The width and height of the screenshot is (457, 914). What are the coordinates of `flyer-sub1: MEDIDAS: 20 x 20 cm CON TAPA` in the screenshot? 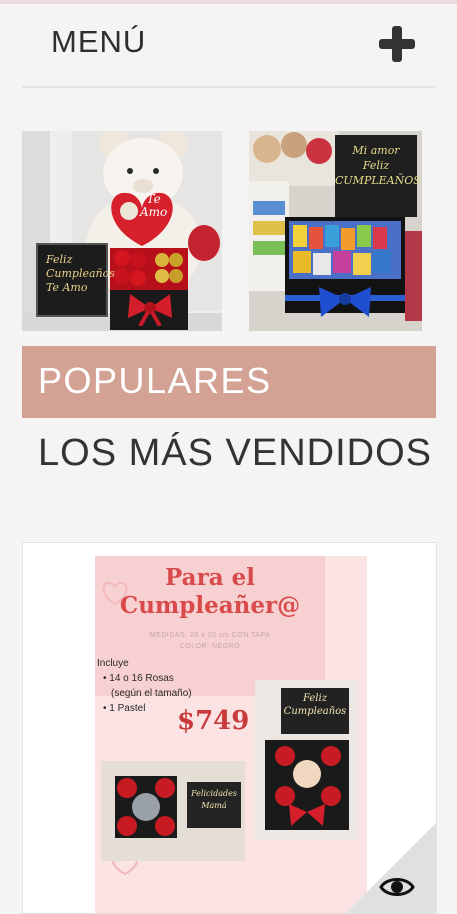 It's located at (210, 635).